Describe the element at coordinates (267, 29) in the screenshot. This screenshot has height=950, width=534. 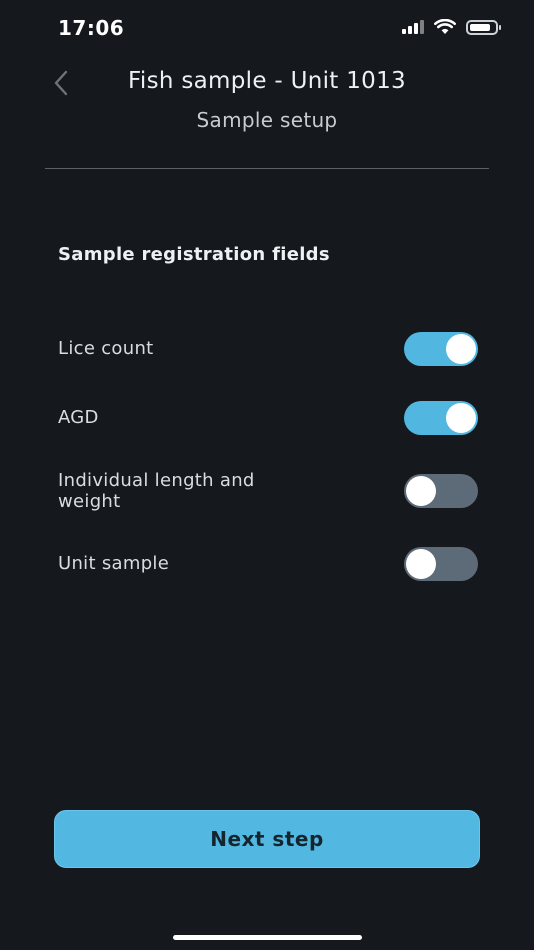
I see `status-bar: 17:06` at that location.